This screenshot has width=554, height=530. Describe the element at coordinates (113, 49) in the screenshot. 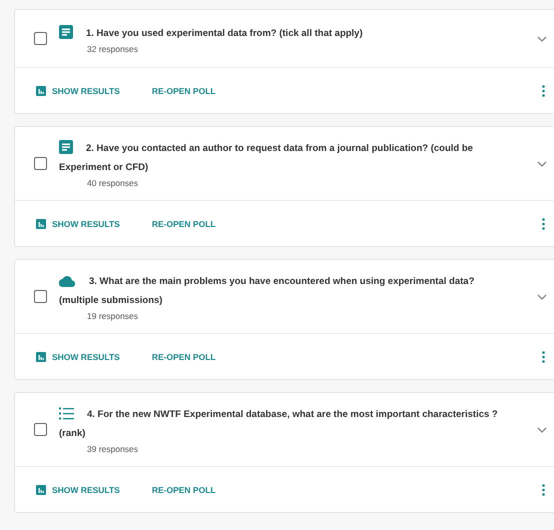

I see `response-count: 32 responses` at that location.